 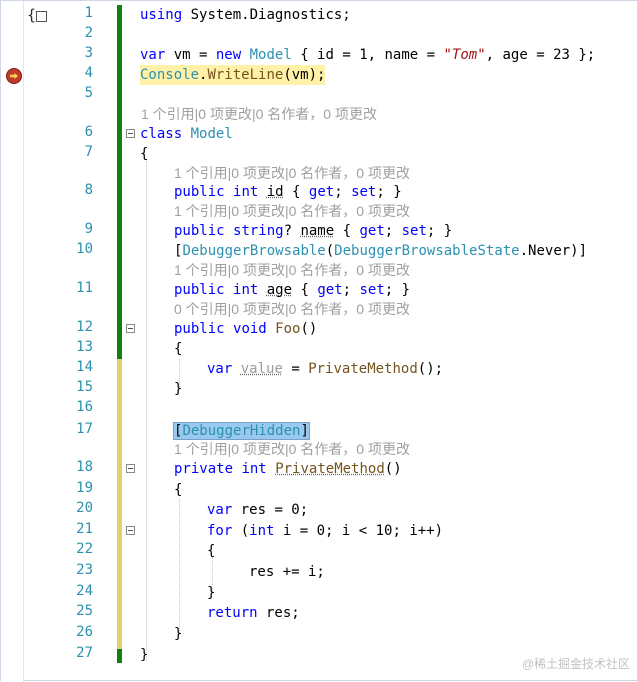 I want to click on line-code: public int age { get; set; }, so click(x=292, y=290).